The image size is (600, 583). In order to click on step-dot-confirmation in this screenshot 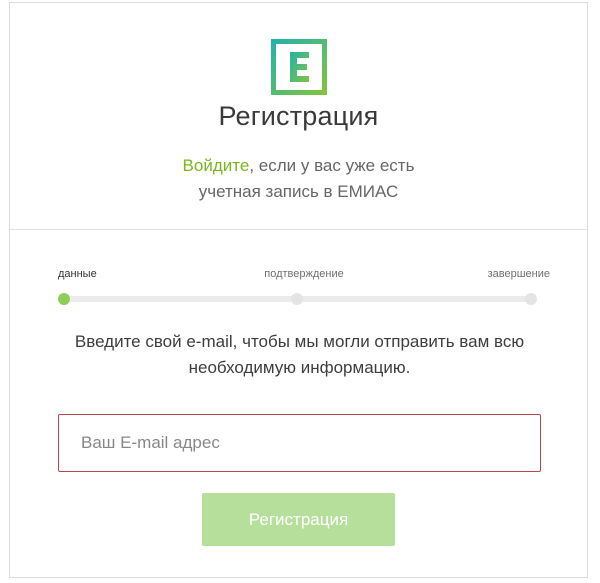, I will do `click(297, 299)`.